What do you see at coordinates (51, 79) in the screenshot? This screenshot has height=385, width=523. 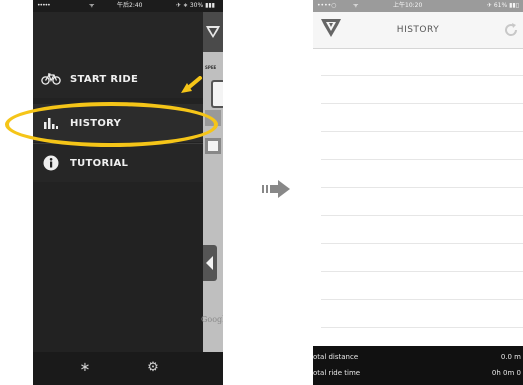 I see `bicycle-icon` at bounding box center [51, 79].